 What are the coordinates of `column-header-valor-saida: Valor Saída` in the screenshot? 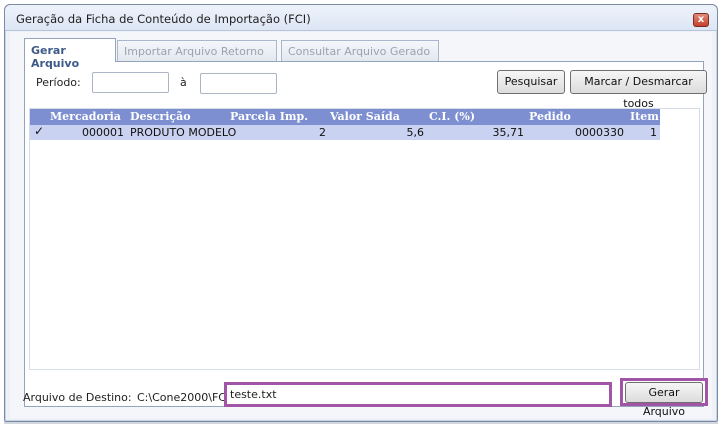 It's located at (365, 116).